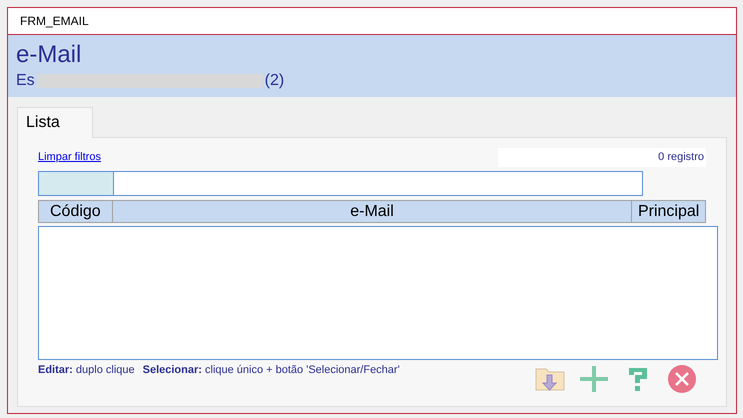  Describe the element at coordinates (25, 81) in the screenshot. I see `subtitle-text: Es` at that location.